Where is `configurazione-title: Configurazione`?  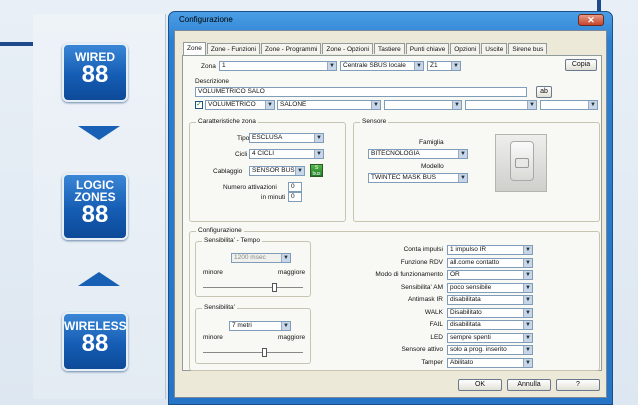
configurazione-title: Configurazione is located at coordinates (220, 230).